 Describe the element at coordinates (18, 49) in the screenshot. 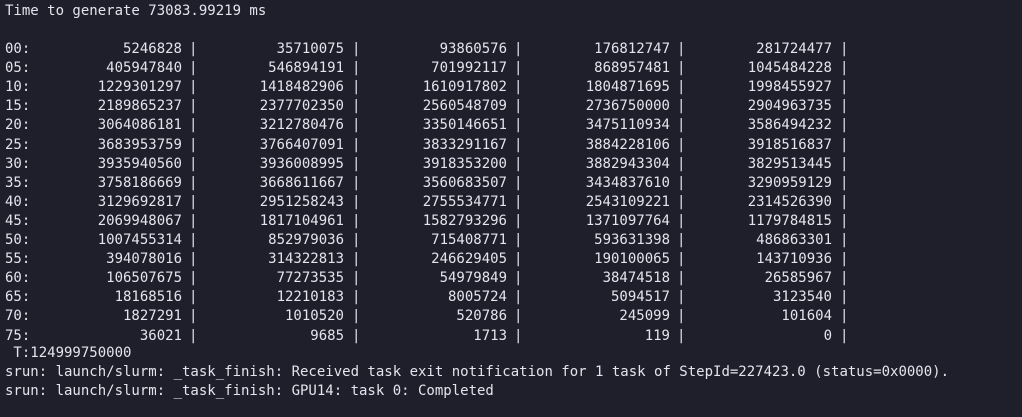

I see `row-index: 00:` at that location.